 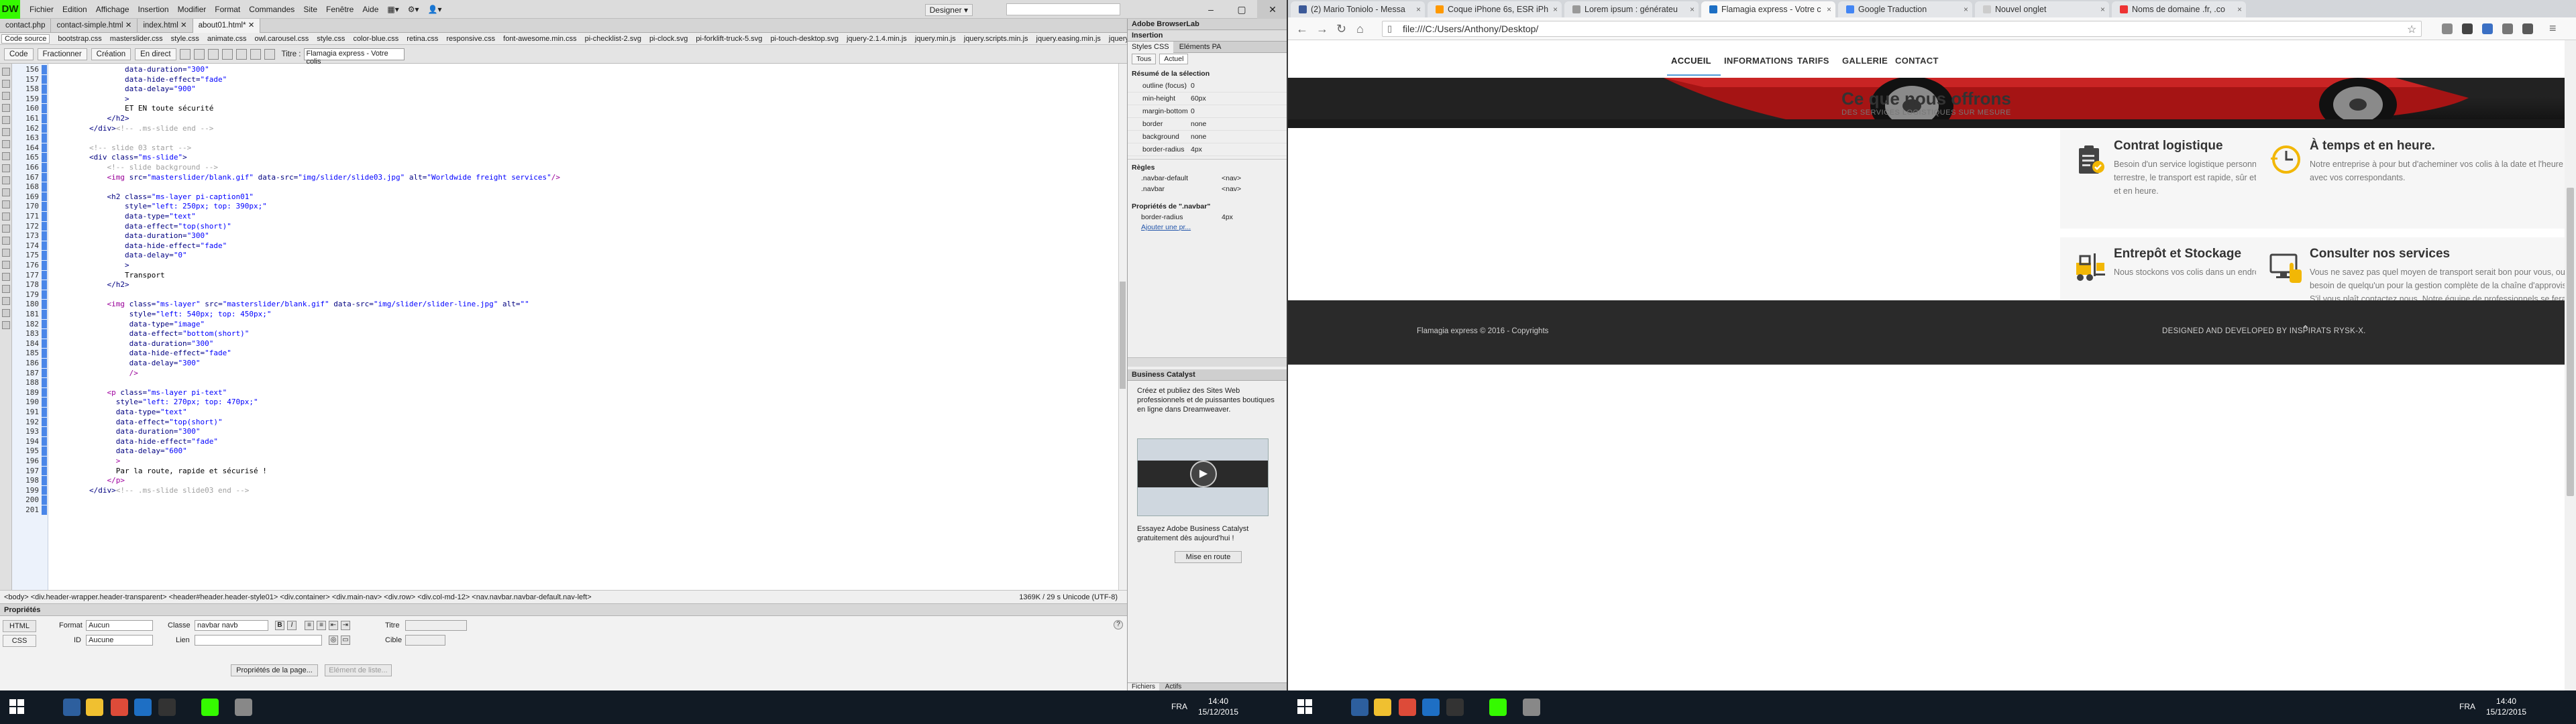 I want to click on target-select, so click(x=425, y=640).